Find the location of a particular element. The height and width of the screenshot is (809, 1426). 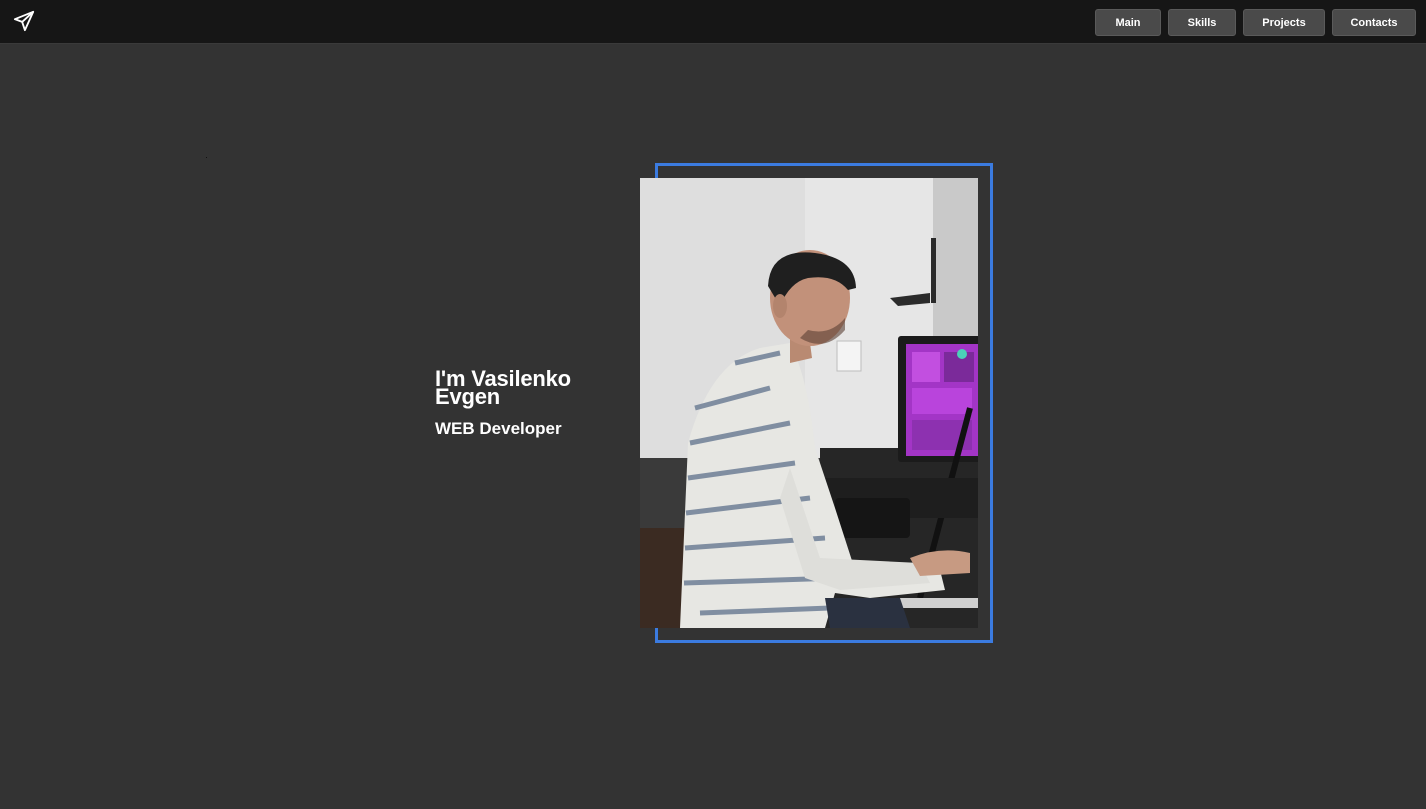

profile-photo is located at coordinates (809, 403).